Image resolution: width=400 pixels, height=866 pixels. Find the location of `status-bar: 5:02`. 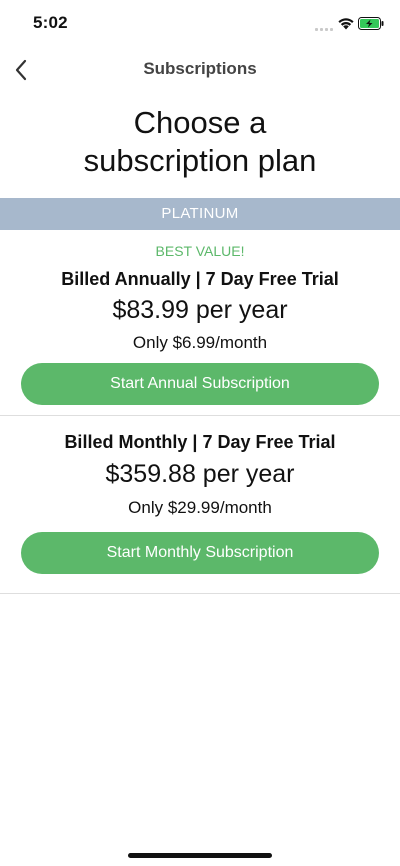

status-bar: 5:02 is located at coordinates (200, 24).